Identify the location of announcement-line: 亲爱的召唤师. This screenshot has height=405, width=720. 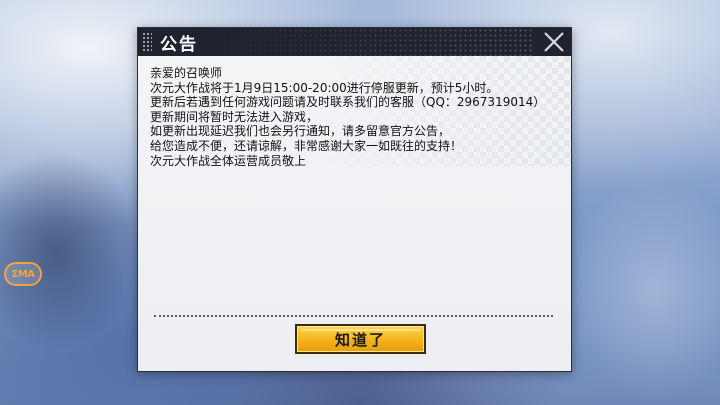
(186, 73).